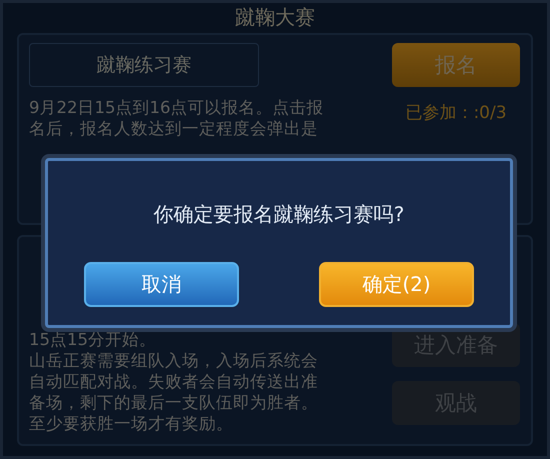 The height and width of the screenshot is (459, 550). I want to click on joined-count: 已参加：:0/3, so click(456, 113).